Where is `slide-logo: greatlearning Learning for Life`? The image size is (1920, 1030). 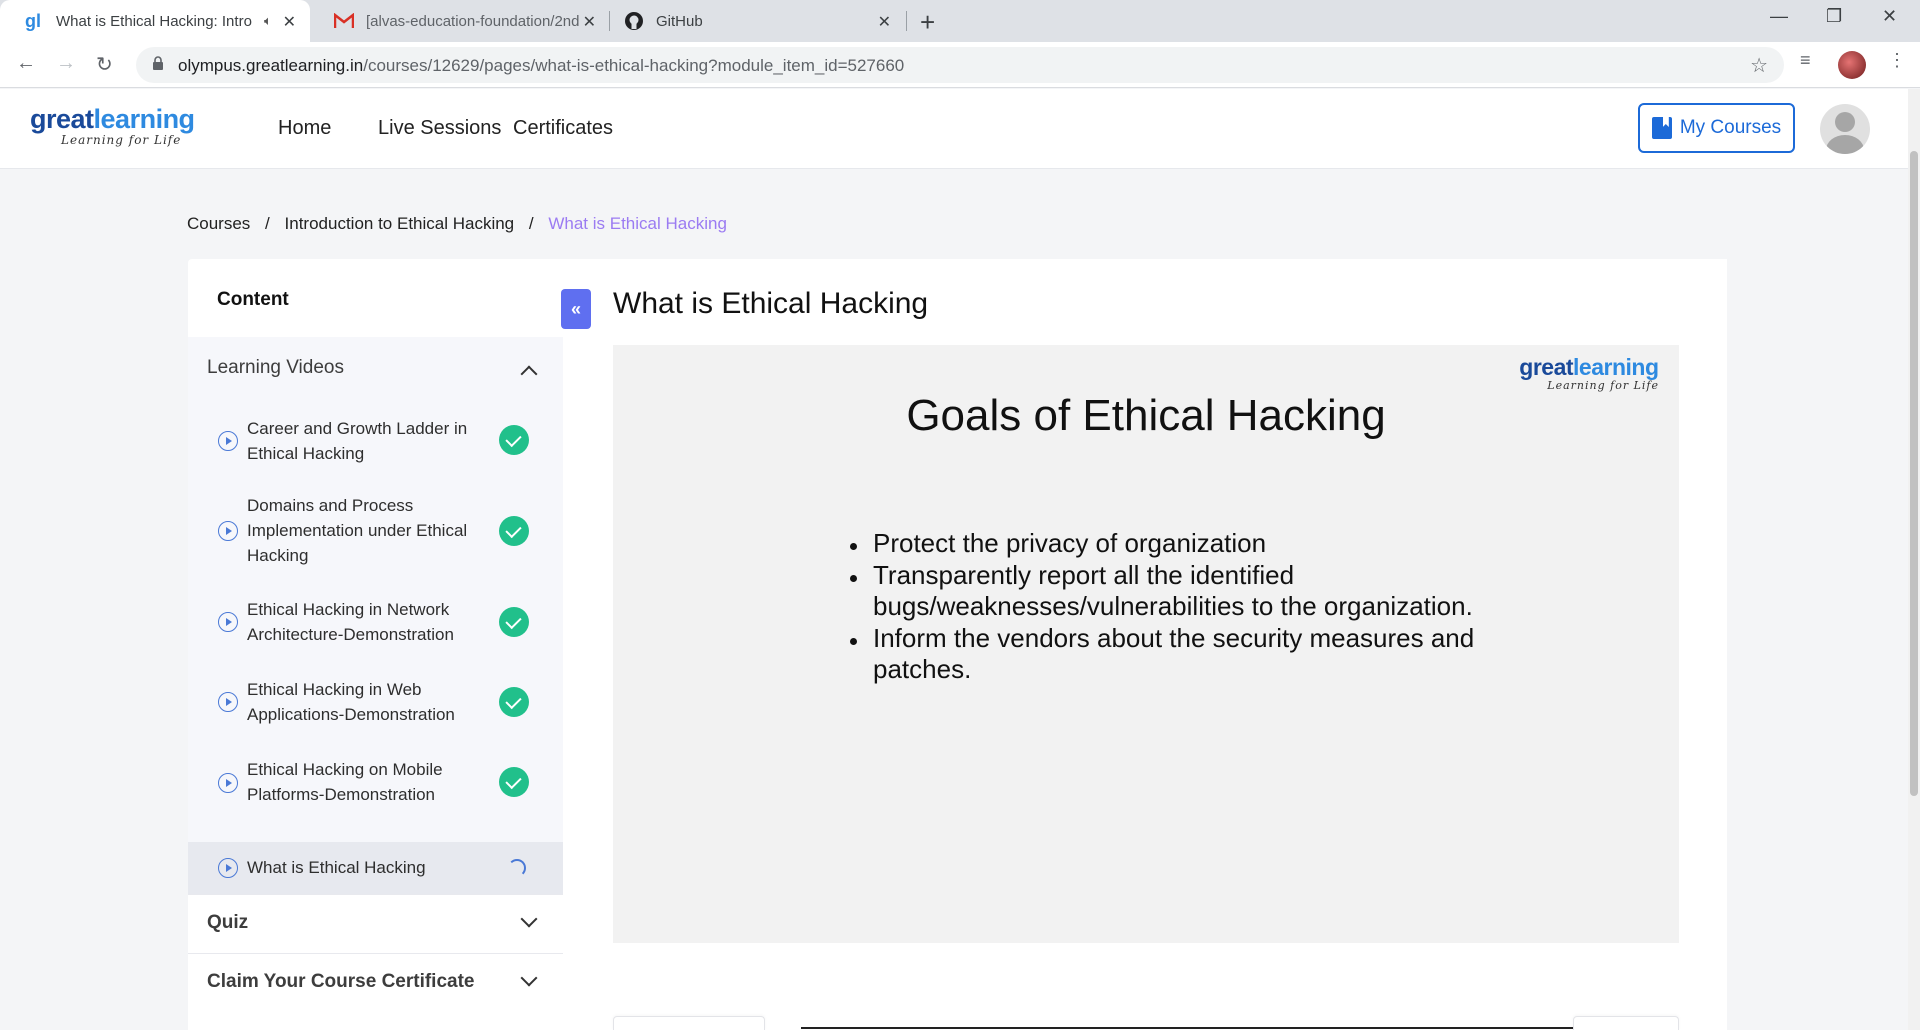
slide-logo: greatlearning Learning for Life is located at coordinates (1589, 373).